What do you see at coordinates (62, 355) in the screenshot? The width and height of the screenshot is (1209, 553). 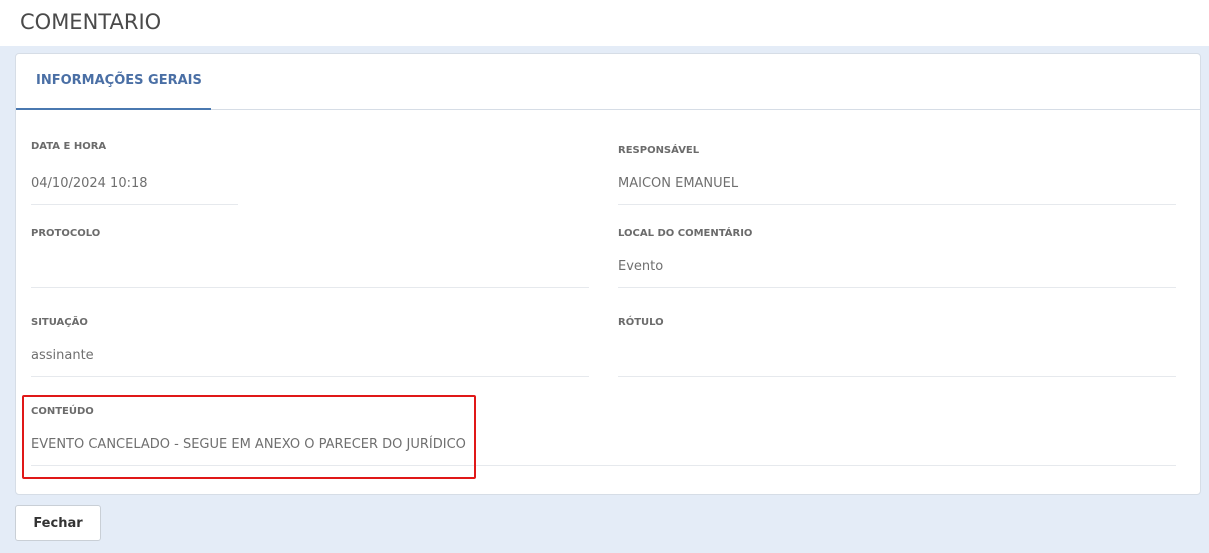 I see `field-value: assinante` at bounding box center [62, 355].